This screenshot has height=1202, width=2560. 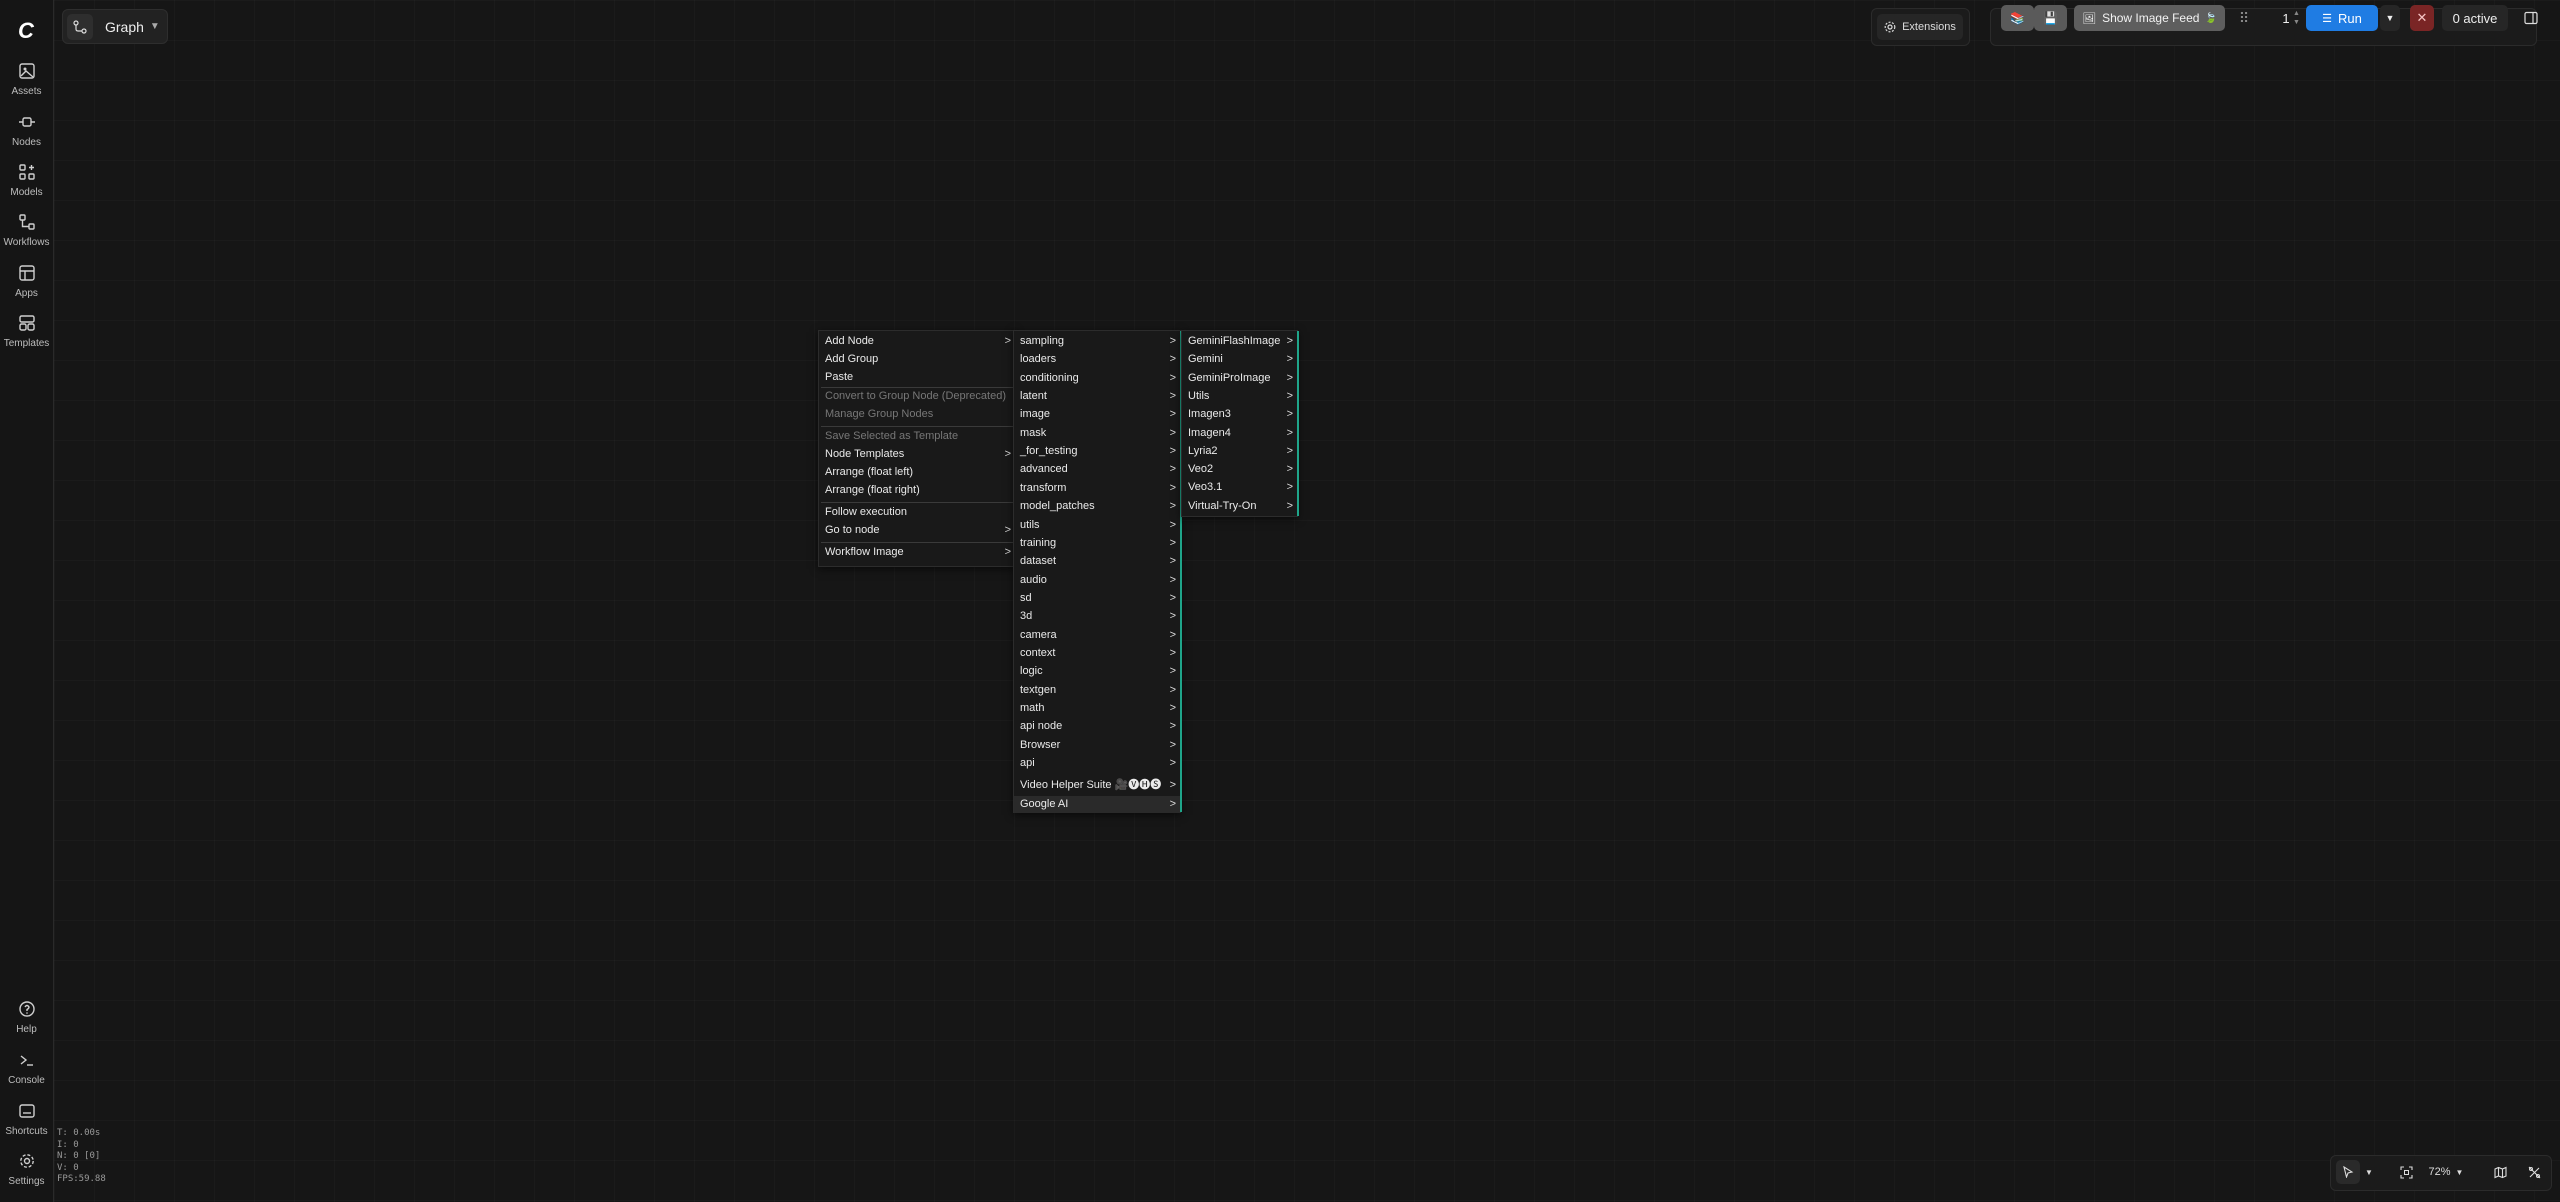 I want to click on fit-view-button, so click(x=2406, y=1172).